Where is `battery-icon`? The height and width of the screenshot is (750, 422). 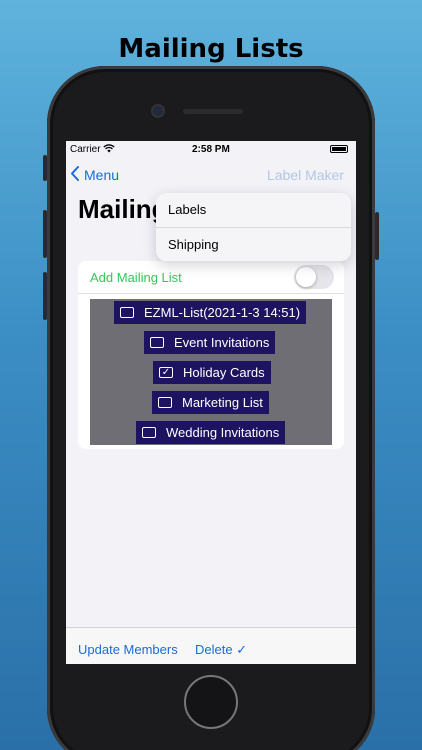
battery-icon is located at coordinates (339, 149).